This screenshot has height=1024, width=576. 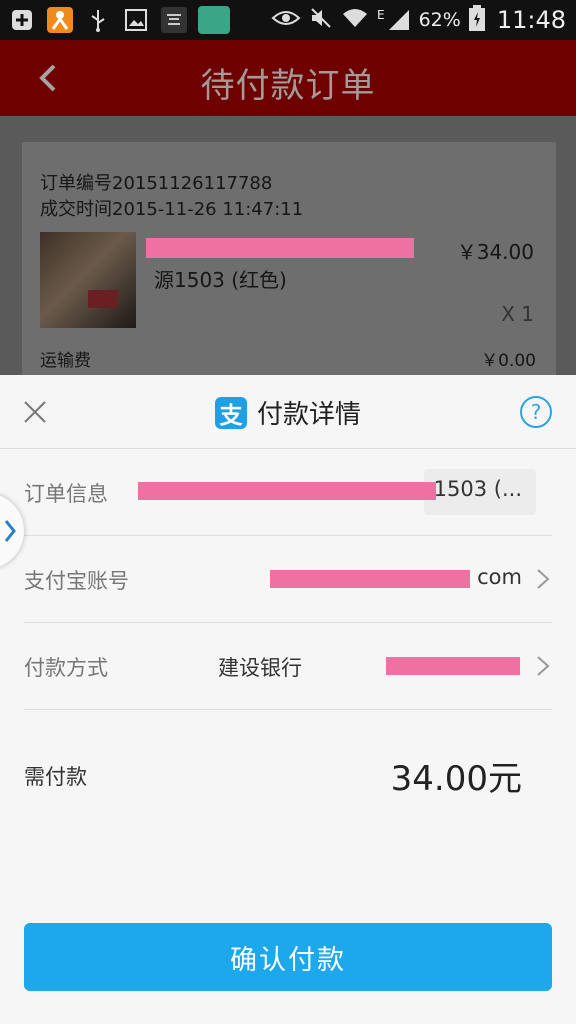 I want to click on shipping-label: 运输费, so click(x=65, y=361).